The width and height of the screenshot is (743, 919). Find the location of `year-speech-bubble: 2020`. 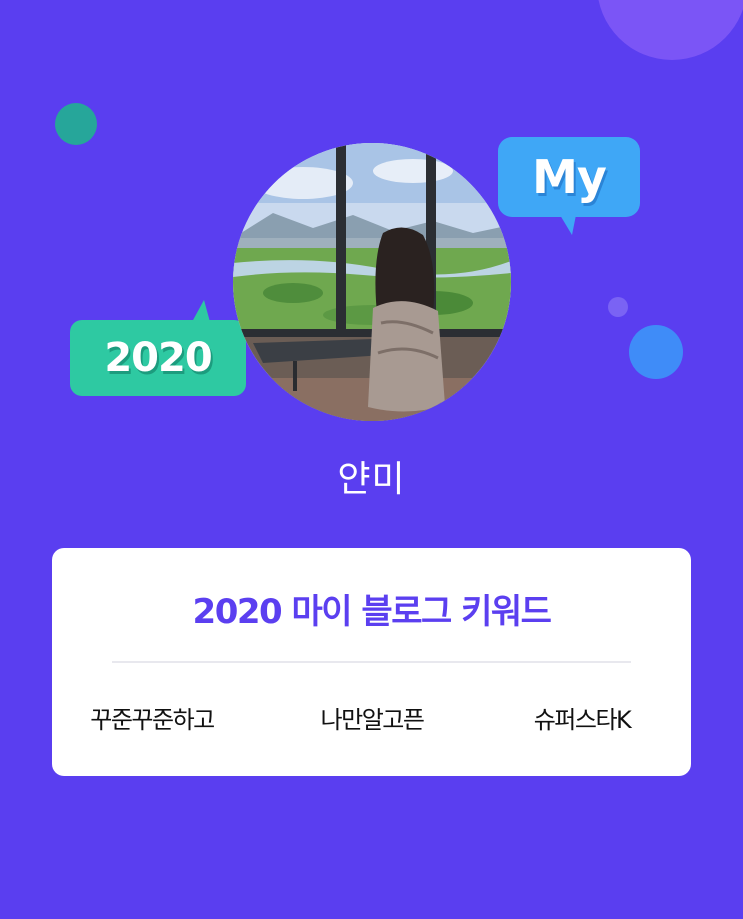

year-speech-bubble: 2020 is located at coordinates (158, 358).